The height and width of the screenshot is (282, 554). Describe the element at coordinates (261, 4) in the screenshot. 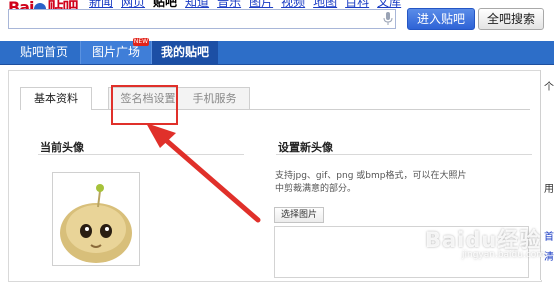

I see `topnav-images: 图片` at that location.